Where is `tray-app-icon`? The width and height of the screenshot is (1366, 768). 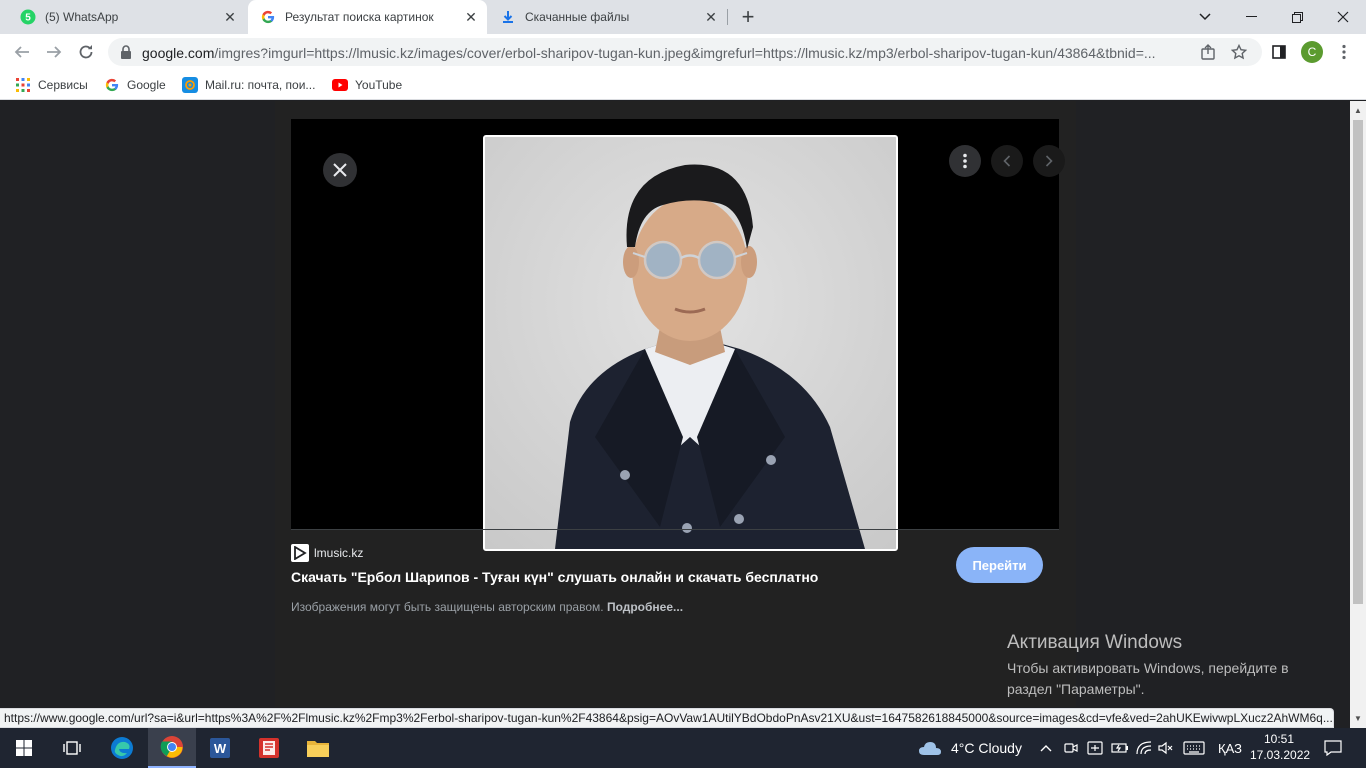 tray-app-icon is located at coordinates (1095, 748).